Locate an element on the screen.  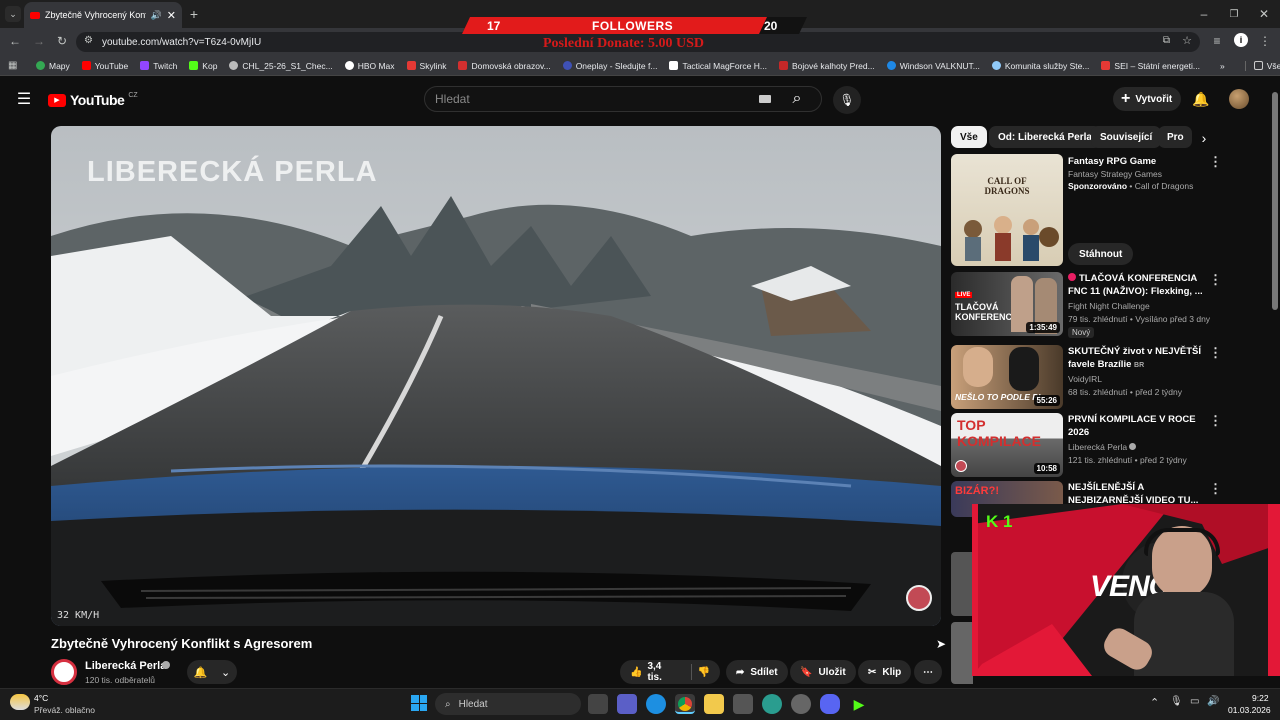
chips-next-icon: › is located at coordinates (1204, 138).